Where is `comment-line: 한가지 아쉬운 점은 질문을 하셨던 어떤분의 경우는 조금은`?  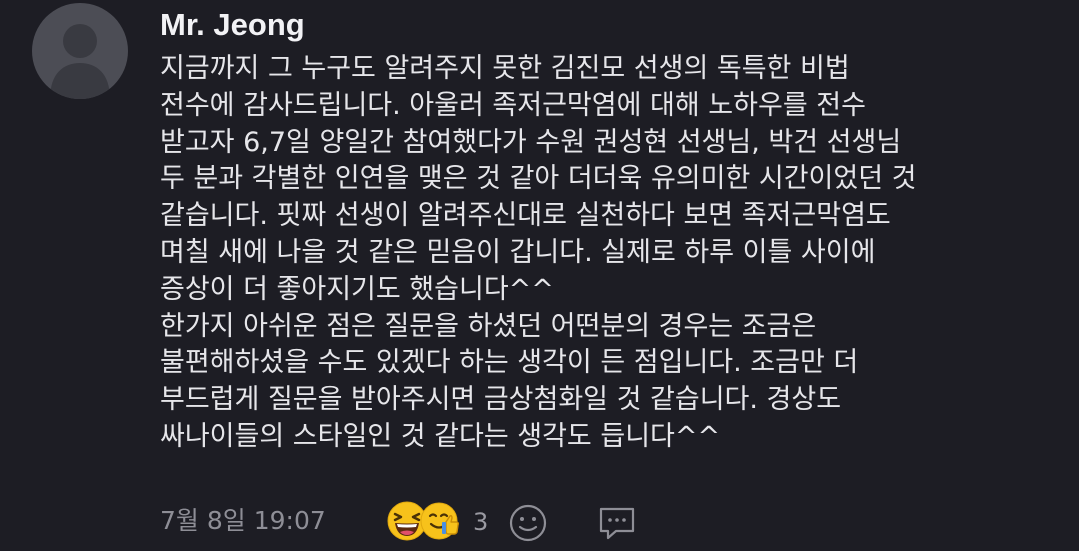 comment-line: 한가지 아쉬운 점은 질문을 하셨던 어떤분의 경우는 조금은 is located at coordinates (488, 326).